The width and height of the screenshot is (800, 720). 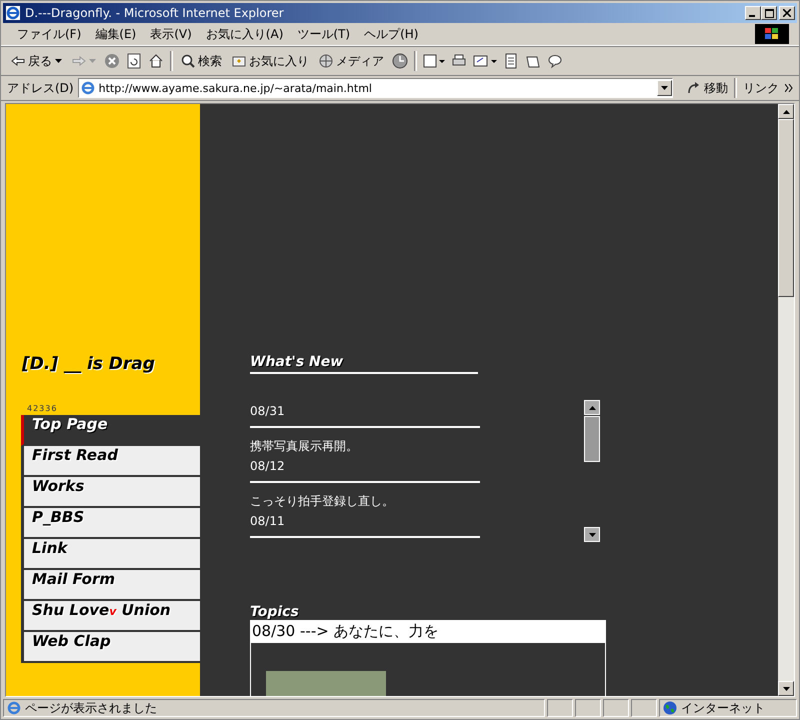 I want to click on dropdown-button, so click(x=664, y=88).